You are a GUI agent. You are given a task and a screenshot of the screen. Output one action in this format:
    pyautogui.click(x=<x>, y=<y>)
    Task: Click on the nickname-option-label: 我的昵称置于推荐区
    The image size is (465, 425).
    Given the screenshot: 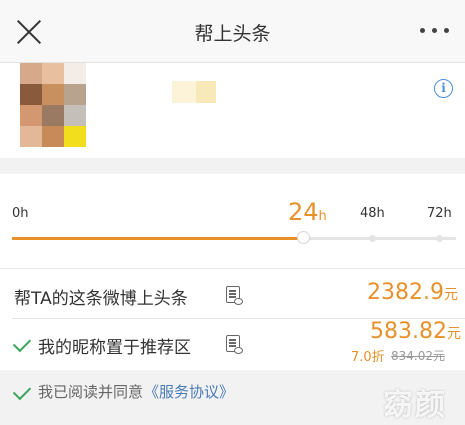 What is the action you would take?
    pyautogui.click(x=114, y=348)
    